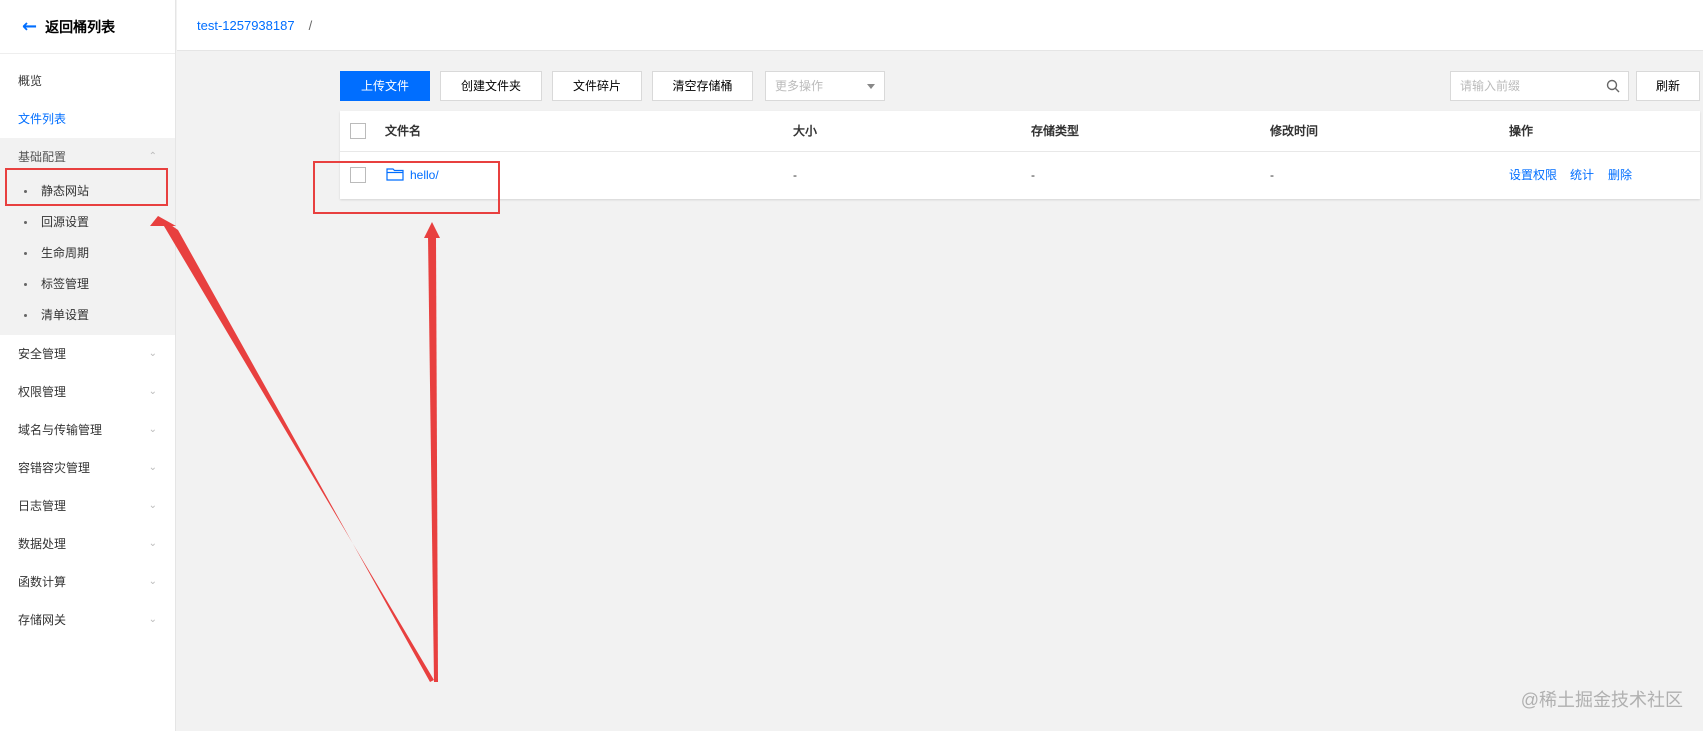 The width and height of the screenshot is (1703, 731). What do you see at coordinates (80, 26) in the screenshot?
I see `back-label: 返回桶列表` at bounding box center [80, 26].